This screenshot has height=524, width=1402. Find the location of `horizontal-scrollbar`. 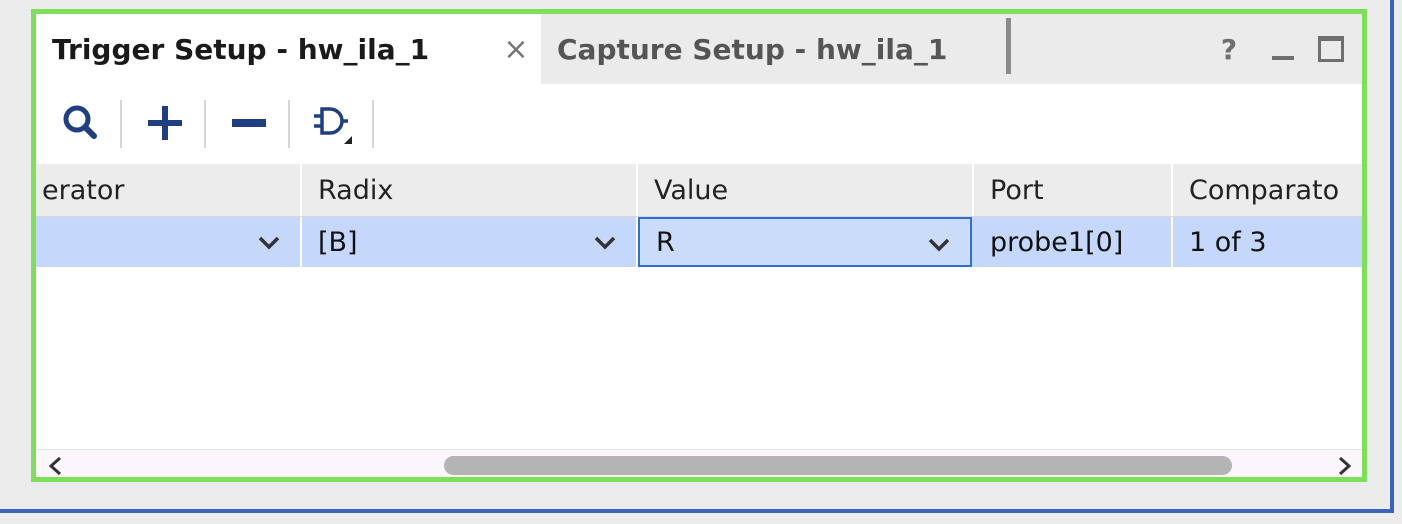

horizontal-scrollbar is located at coordinates (699, 463).